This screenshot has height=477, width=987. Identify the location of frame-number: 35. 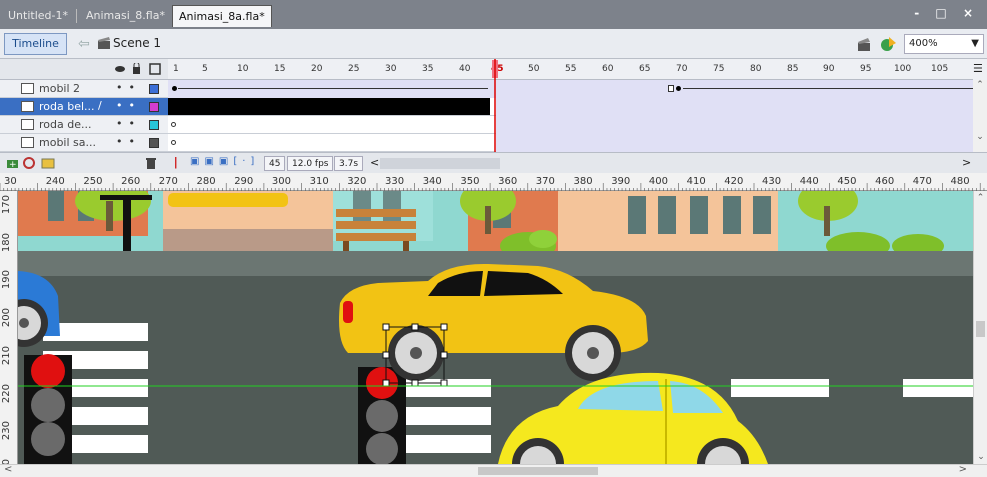
(428, 69).